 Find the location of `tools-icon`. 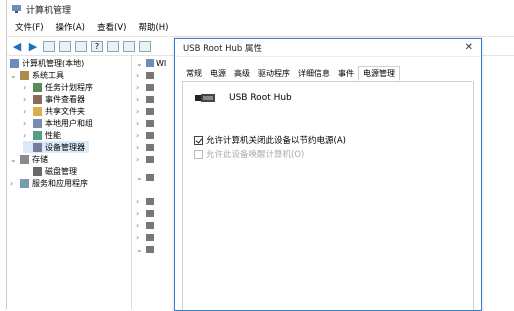

tools-icon is located at coordinates (24, 75).